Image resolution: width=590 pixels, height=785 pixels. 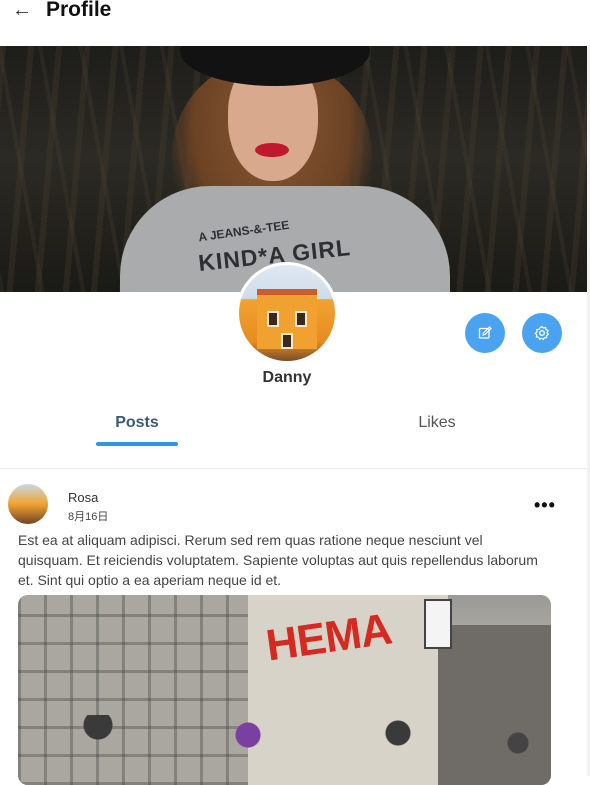 What do you see at coordinates (79, 10) in the screenshot?
I see `page-title: Profile` at bounding box center [79, 10].